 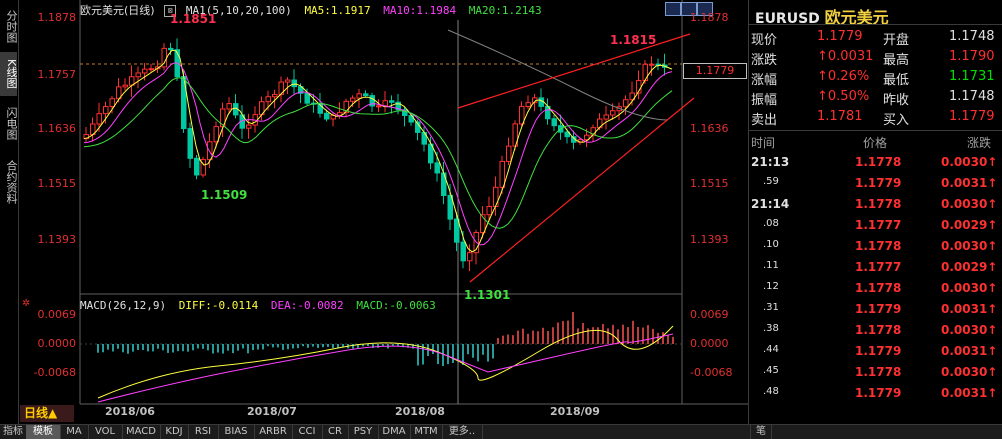 What do you see at coordinates (633, 40) in the screenshot?
I see `high-annotation: 1.1815` at bounding box center [633, 40].